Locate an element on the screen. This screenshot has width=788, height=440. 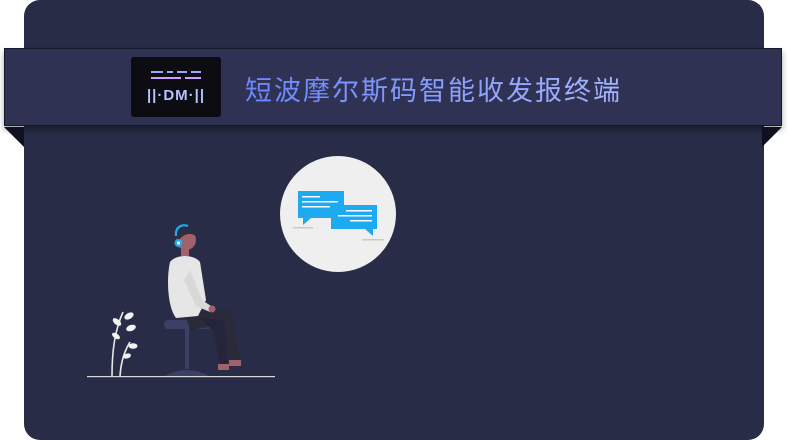
stool-icon is located at coordinates (188, 348).